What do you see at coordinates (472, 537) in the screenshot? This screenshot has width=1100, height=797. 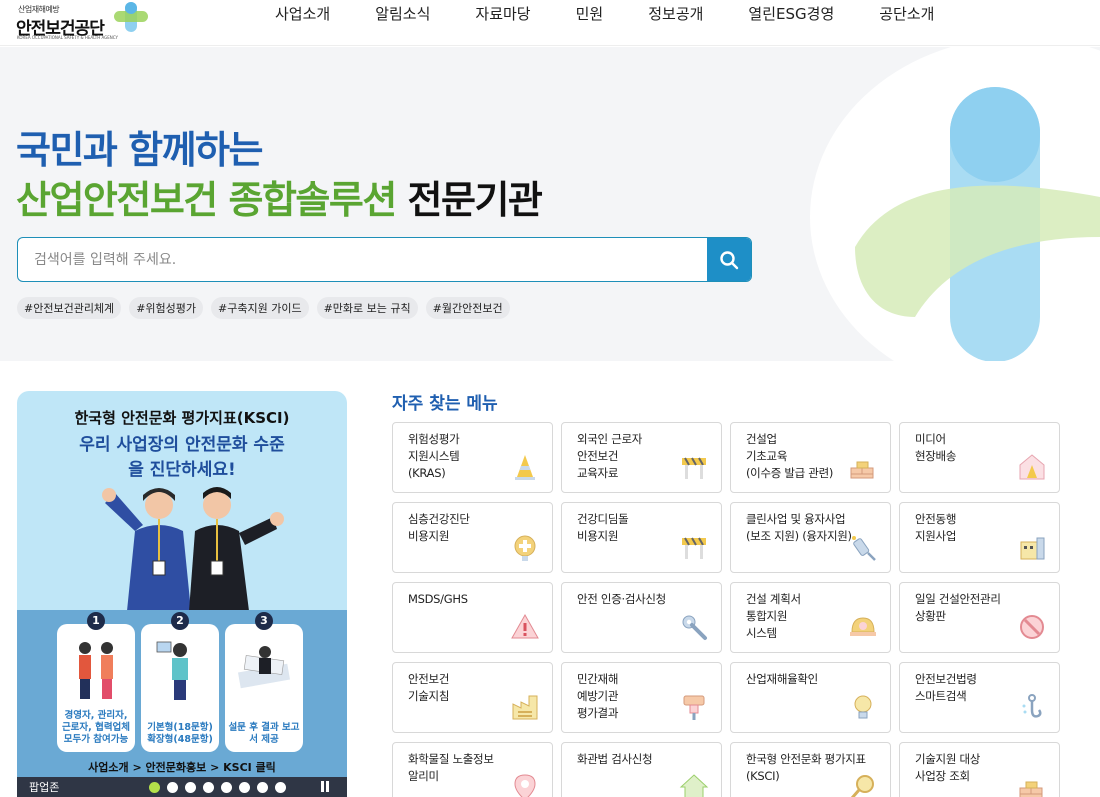 I see `quick-menu-card: 심층건강진단 비용지원` at bounding box center [472, 537].